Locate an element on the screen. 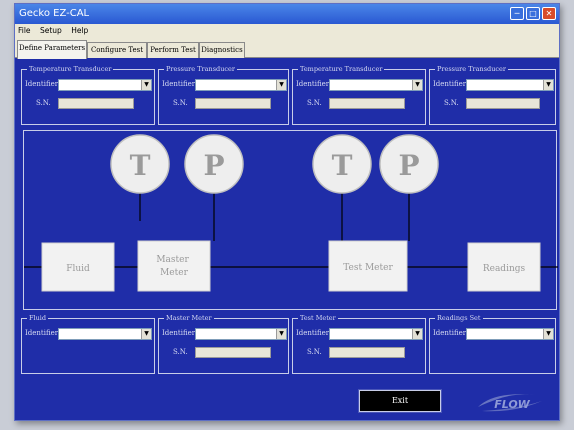 The width and height of the screenshot is (574, 430). pressure-sensor-2: P is located at coordinates (409, 164).